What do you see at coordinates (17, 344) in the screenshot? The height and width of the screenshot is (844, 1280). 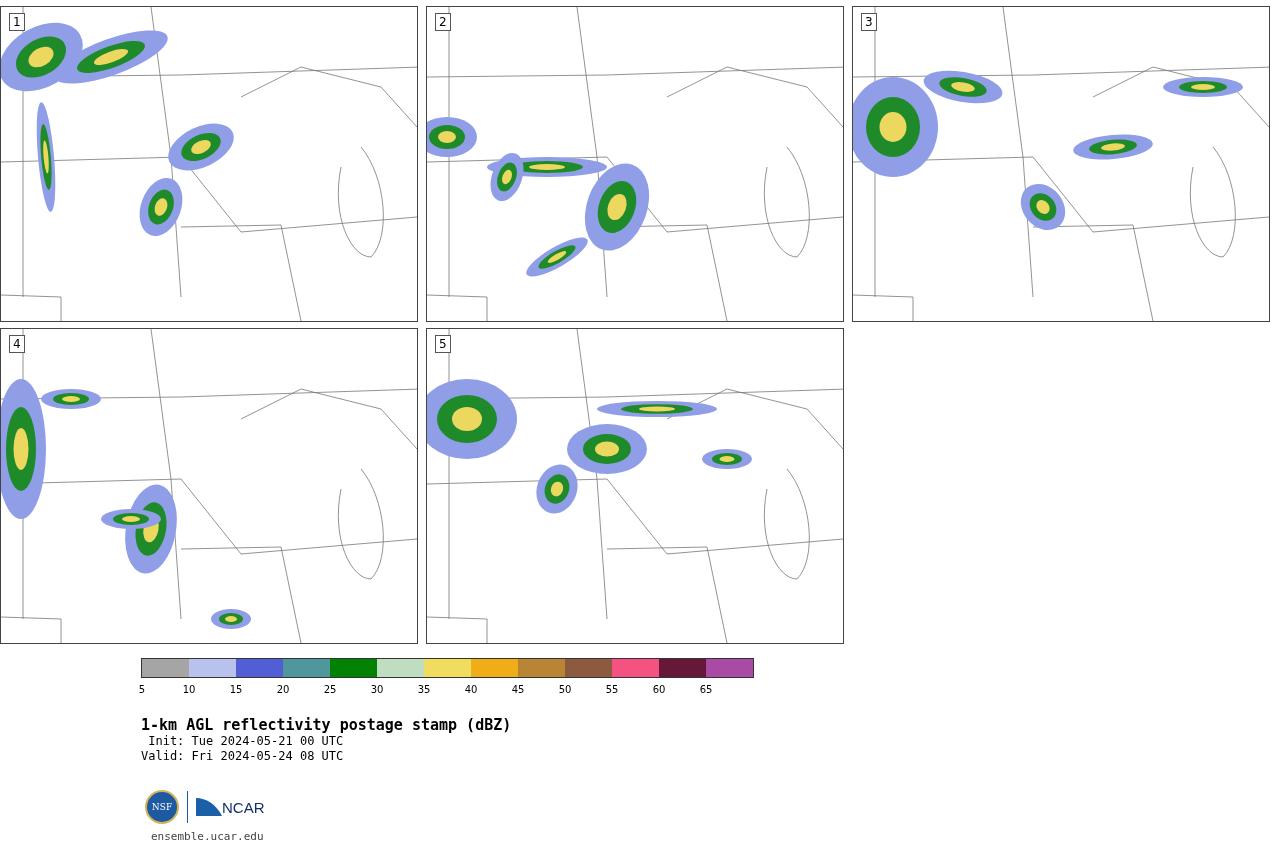 I see `panel-number: 4` at bounding box center [17, 344].